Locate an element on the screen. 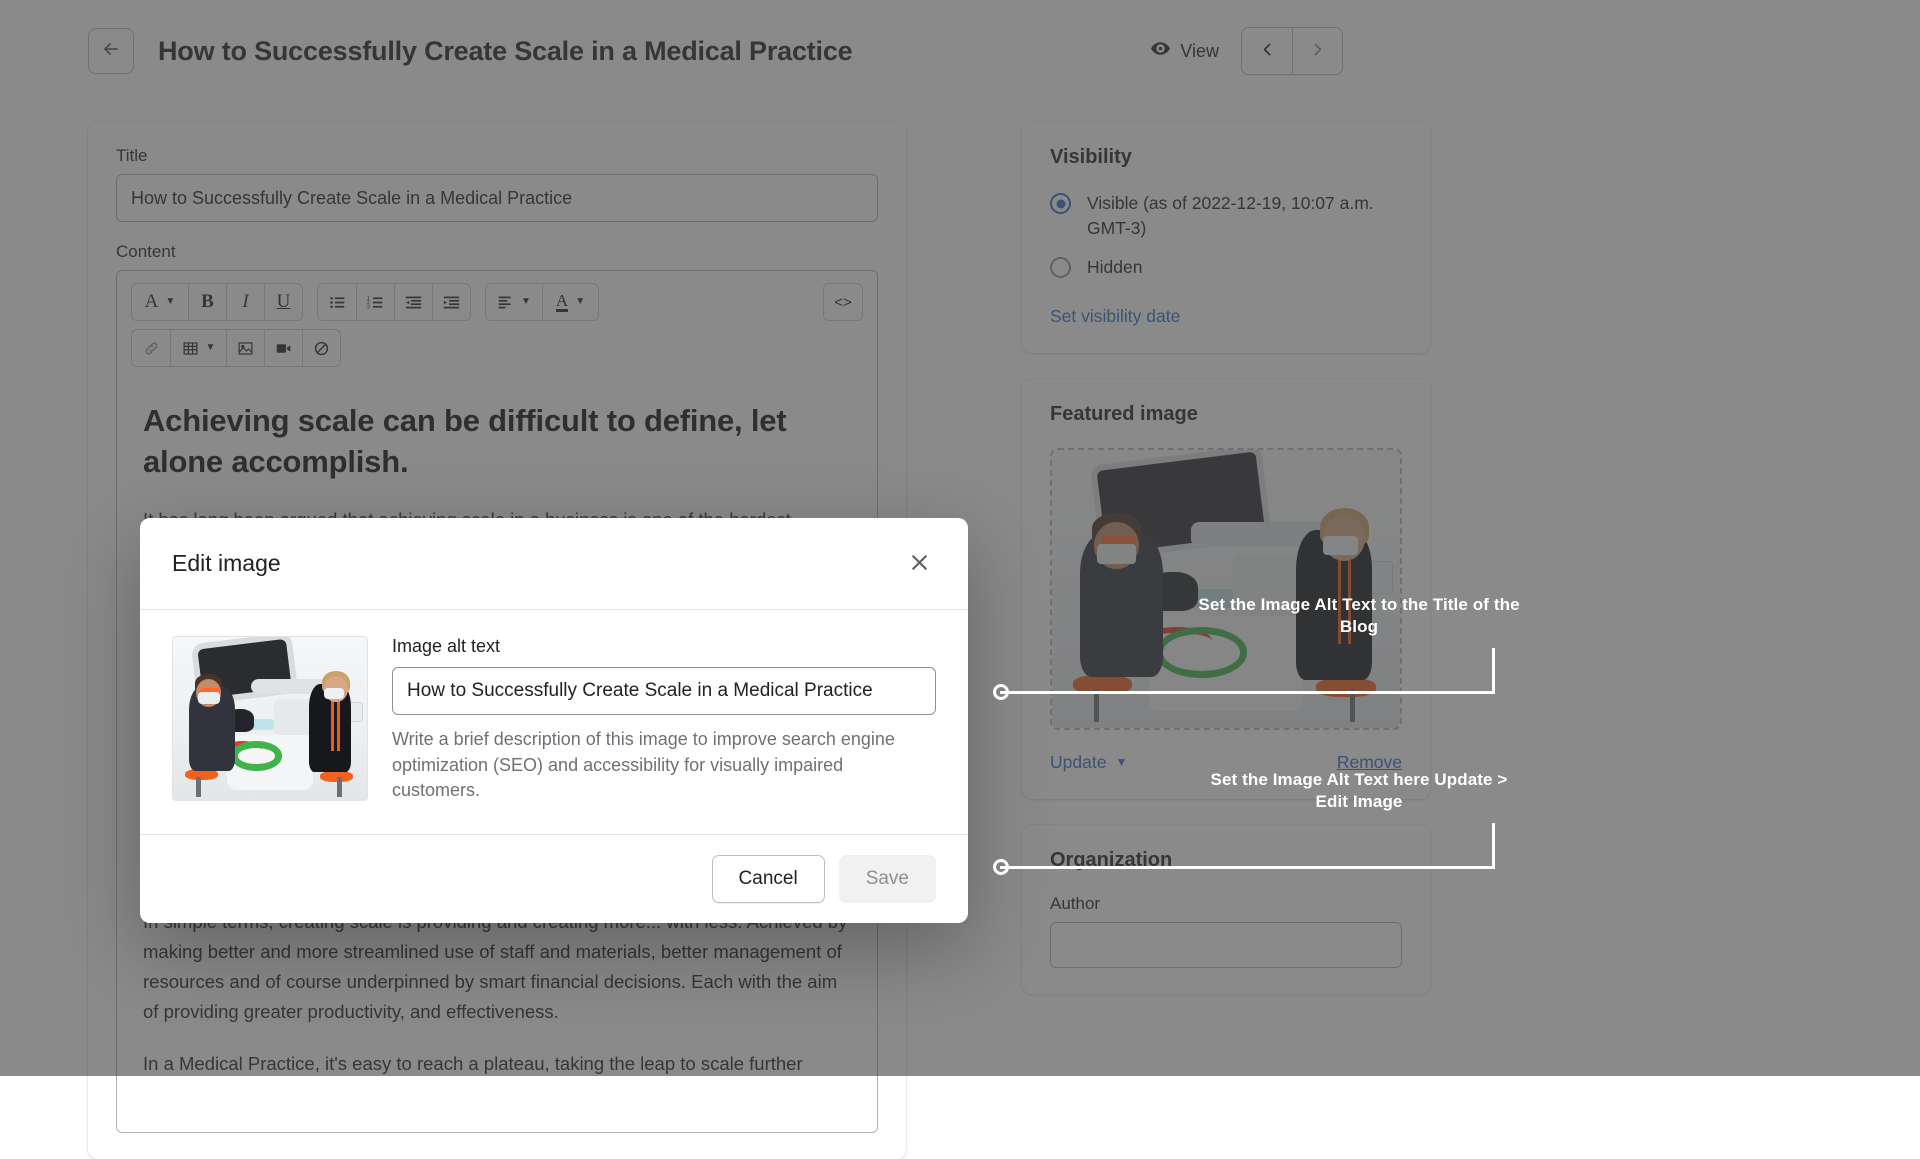 The width and height of the screenshot is (1920, 1159). image-alt-text-input is located at coordinates (664, 691).